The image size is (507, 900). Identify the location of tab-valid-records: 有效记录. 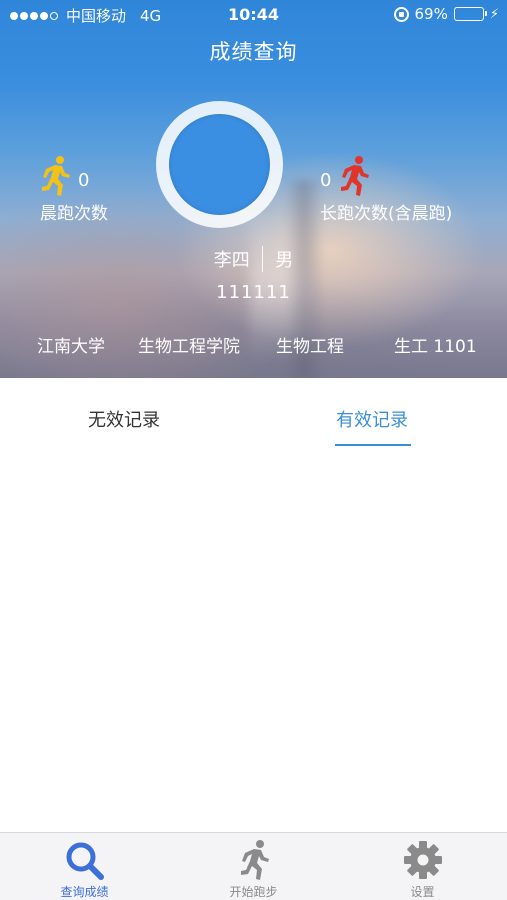
(372, 419).